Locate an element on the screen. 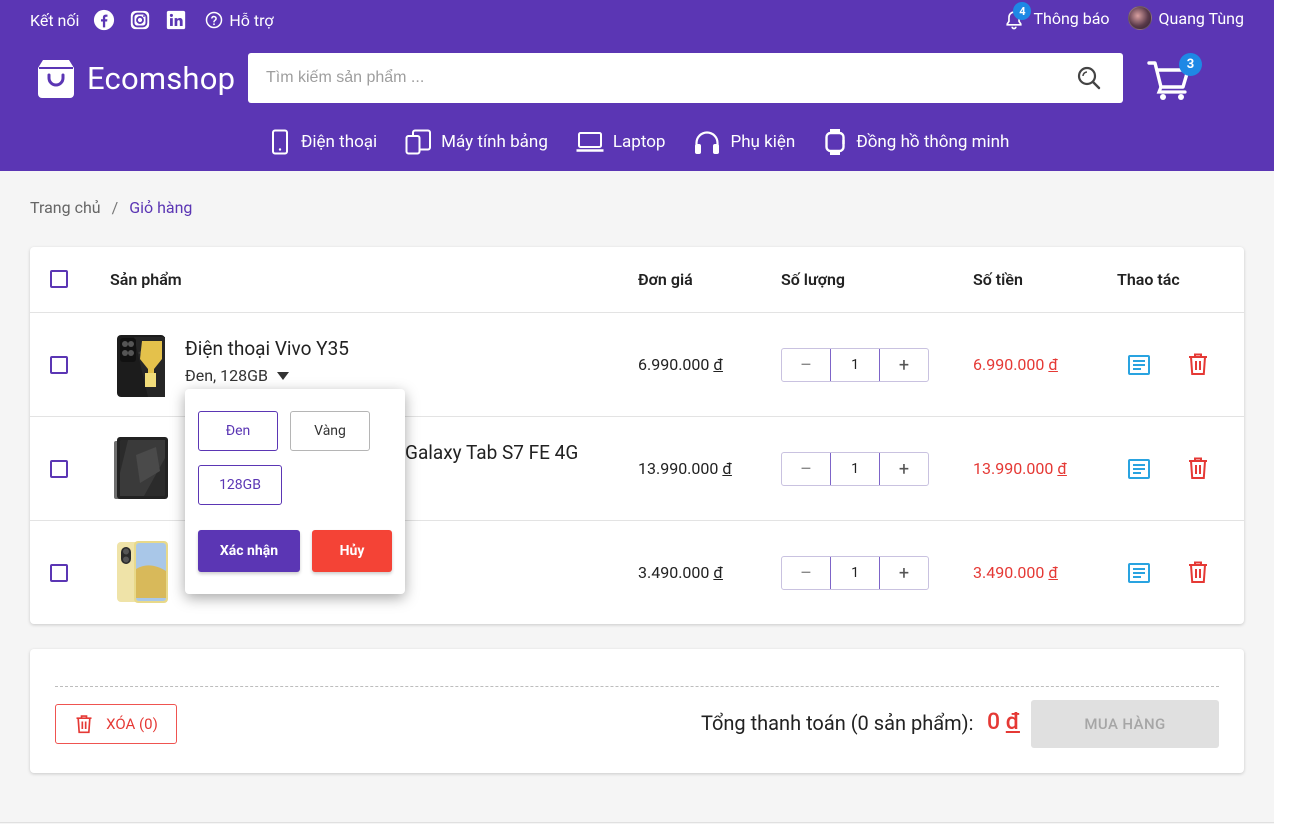 The width and height of the screenshot is (1295, 824). total-label: Tổng thanh toán (0 sản phẩm): is located at coordinates (837, 723).